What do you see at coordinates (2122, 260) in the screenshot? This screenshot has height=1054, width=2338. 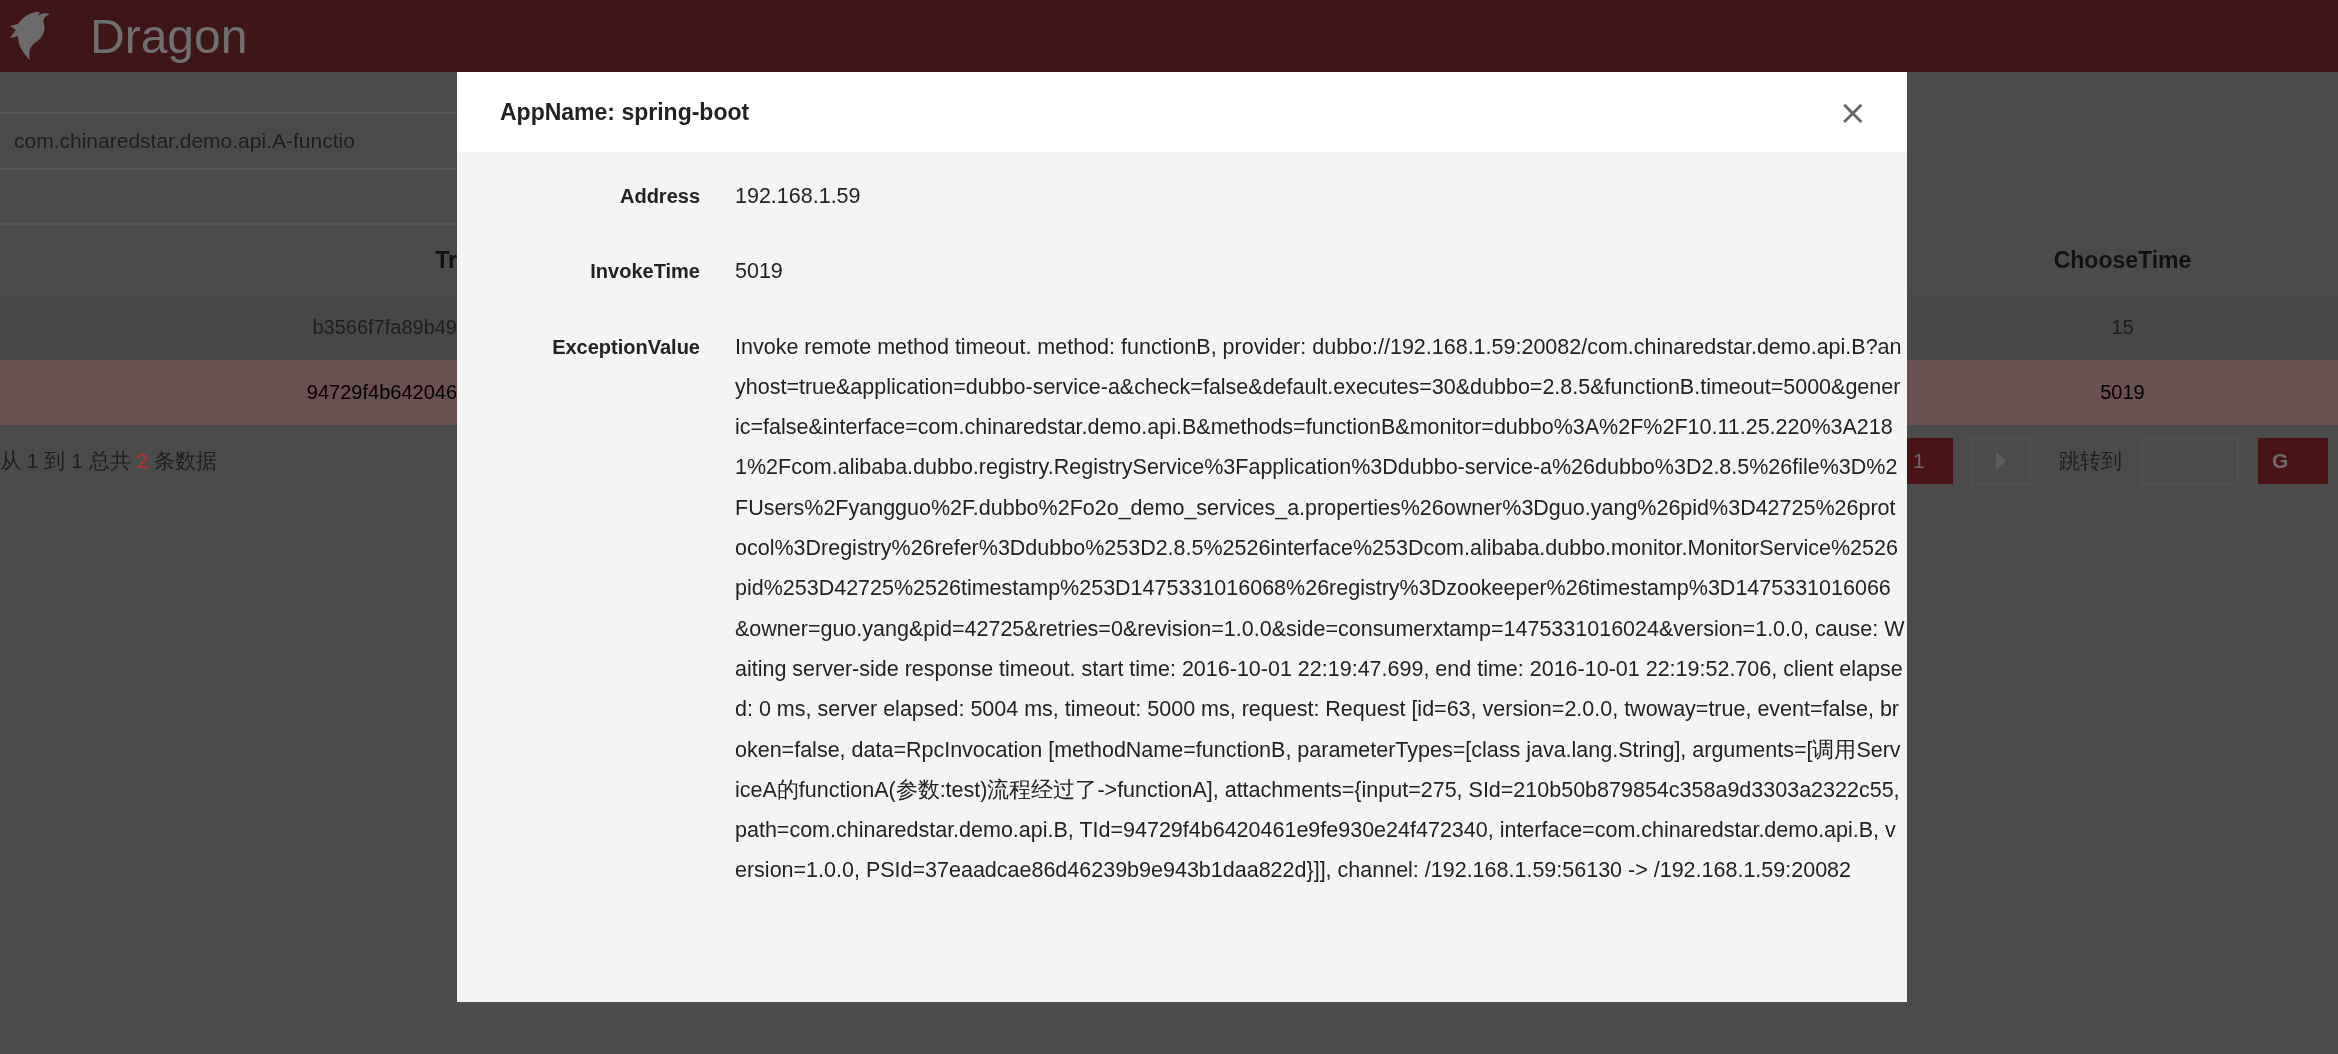 I see `column-header: ChooseTime` at bounding box center [2122, 260].